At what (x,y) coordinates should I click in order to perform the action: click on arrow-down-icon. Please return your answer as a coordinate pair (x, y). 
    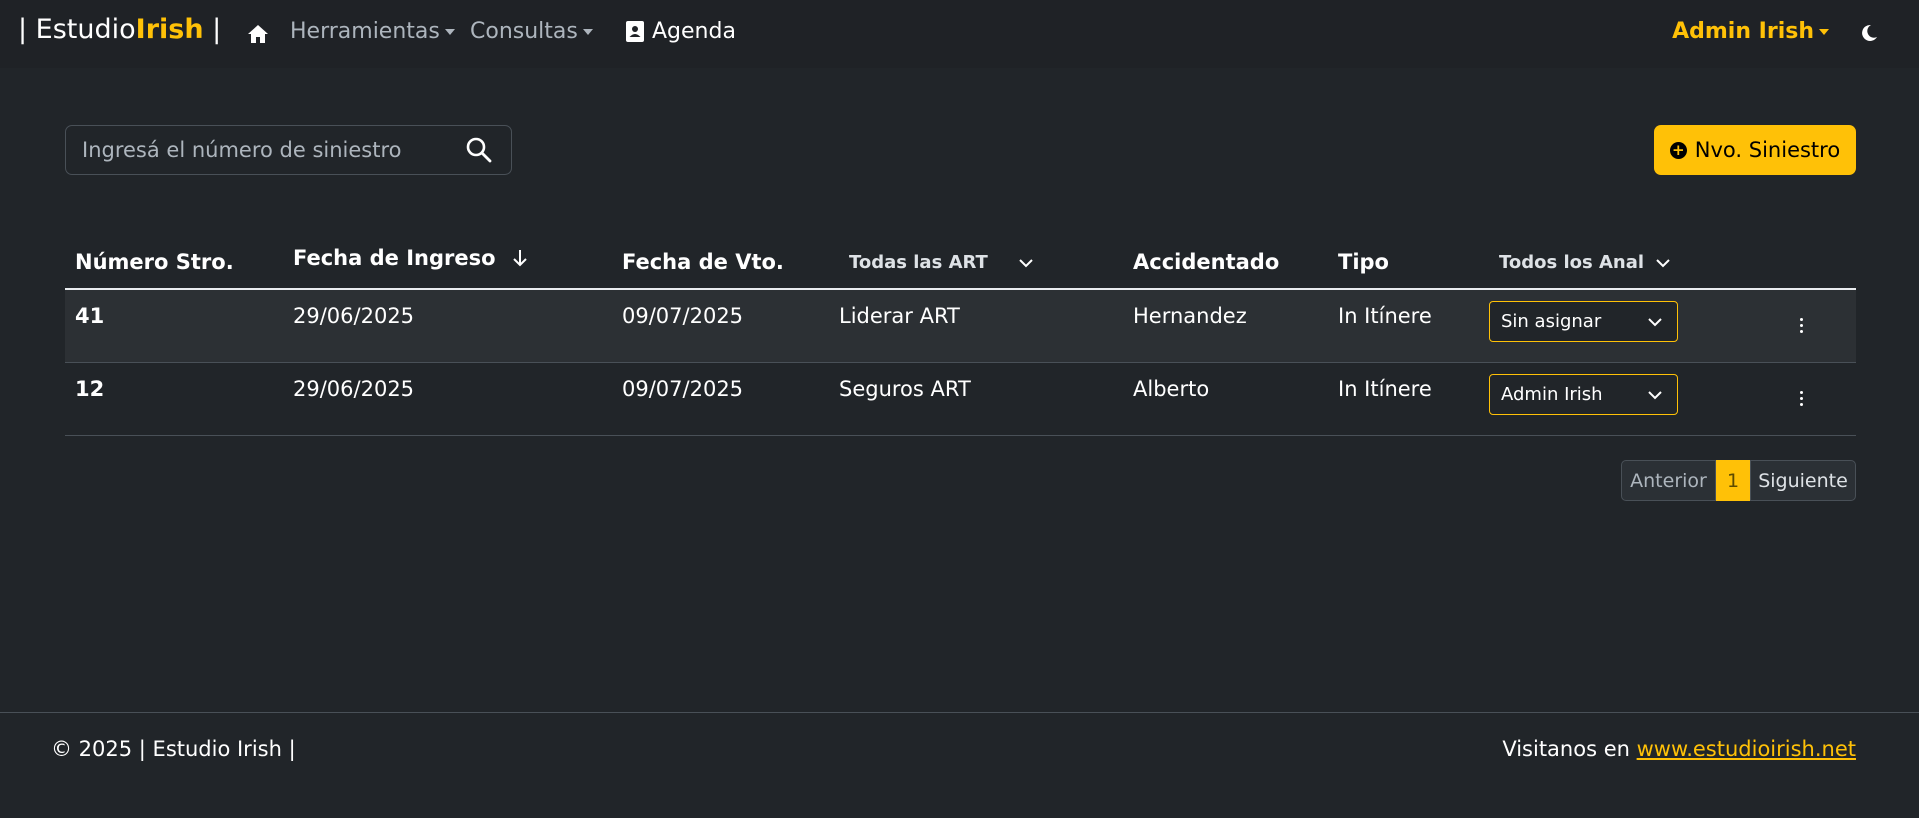
    Looking at the image, I should click on (519, 258).